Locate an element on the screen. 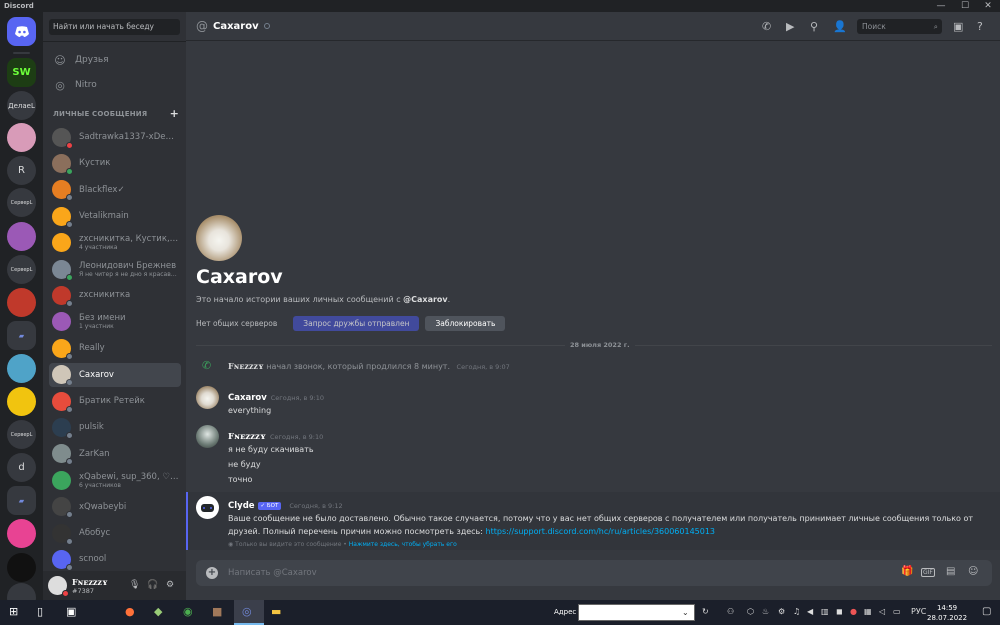 The width and height of the screenshot is (1000, 625). dm-item: xQabewi, sup_360, ♡… 6 участников is located at coordinates (115, 480).